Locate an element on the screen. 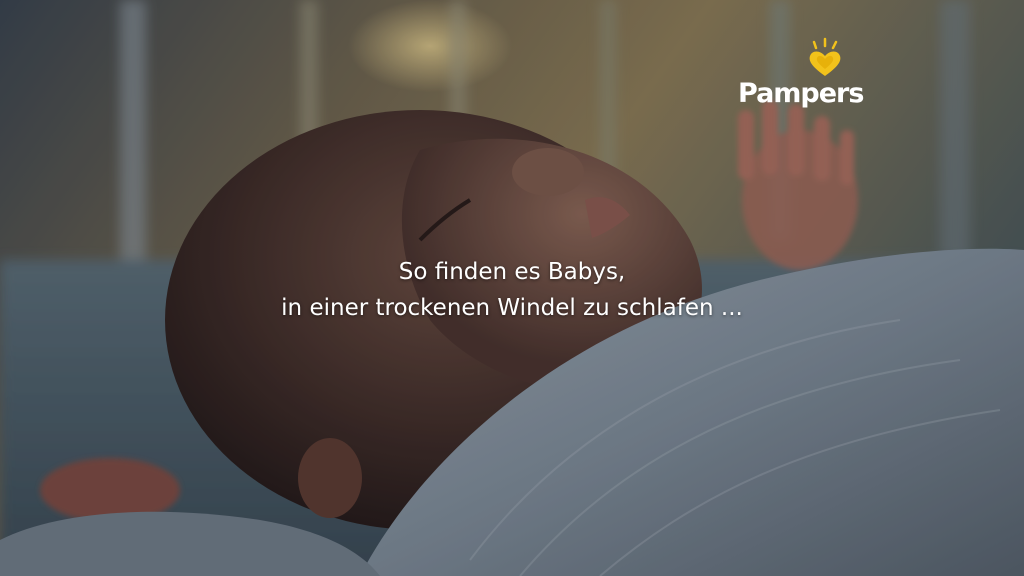 The height and width of the screenshot is (576, 1024). subtitle-line-1: So finden es Babys, is located at coordinates (512, 272).